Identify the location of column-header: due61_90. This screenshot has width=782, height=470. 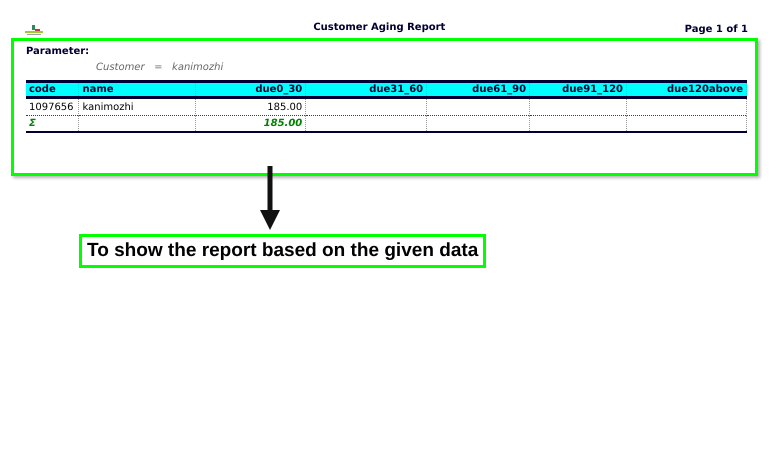
(478, 90).